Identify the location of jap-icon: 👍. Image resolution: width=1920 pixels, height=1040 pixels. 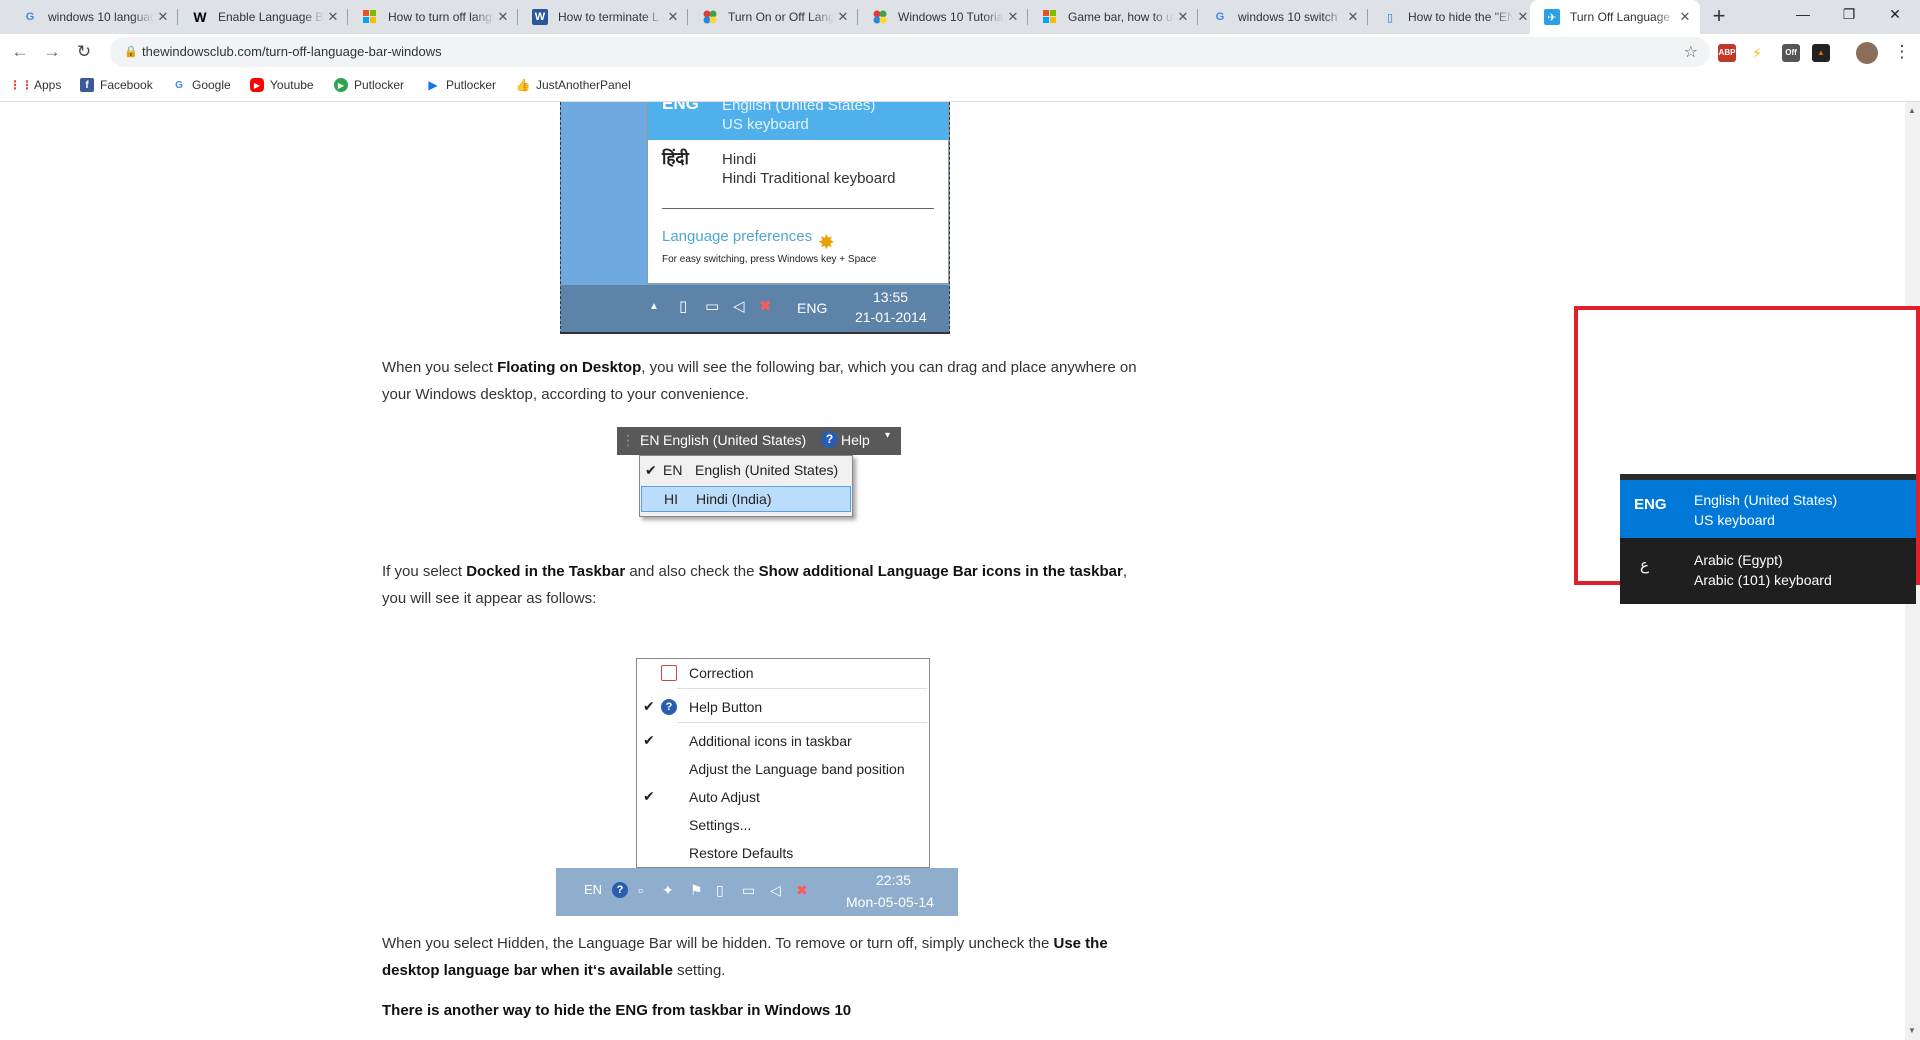
(523, 85).